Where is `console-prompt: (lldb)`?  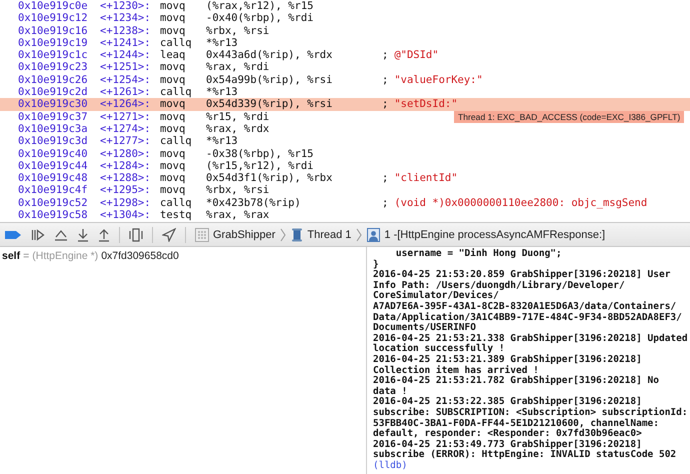
console-prompt: (lldb) is located at coordinates (390, 466).